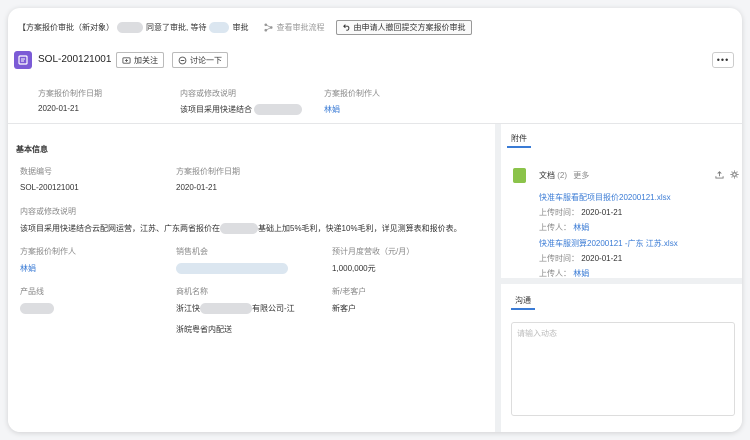 The image size is (750, 440). What do you see at coordinates (232, 268) in the screenshot?
I see `redacted-link` at bounding box center [232, 268].